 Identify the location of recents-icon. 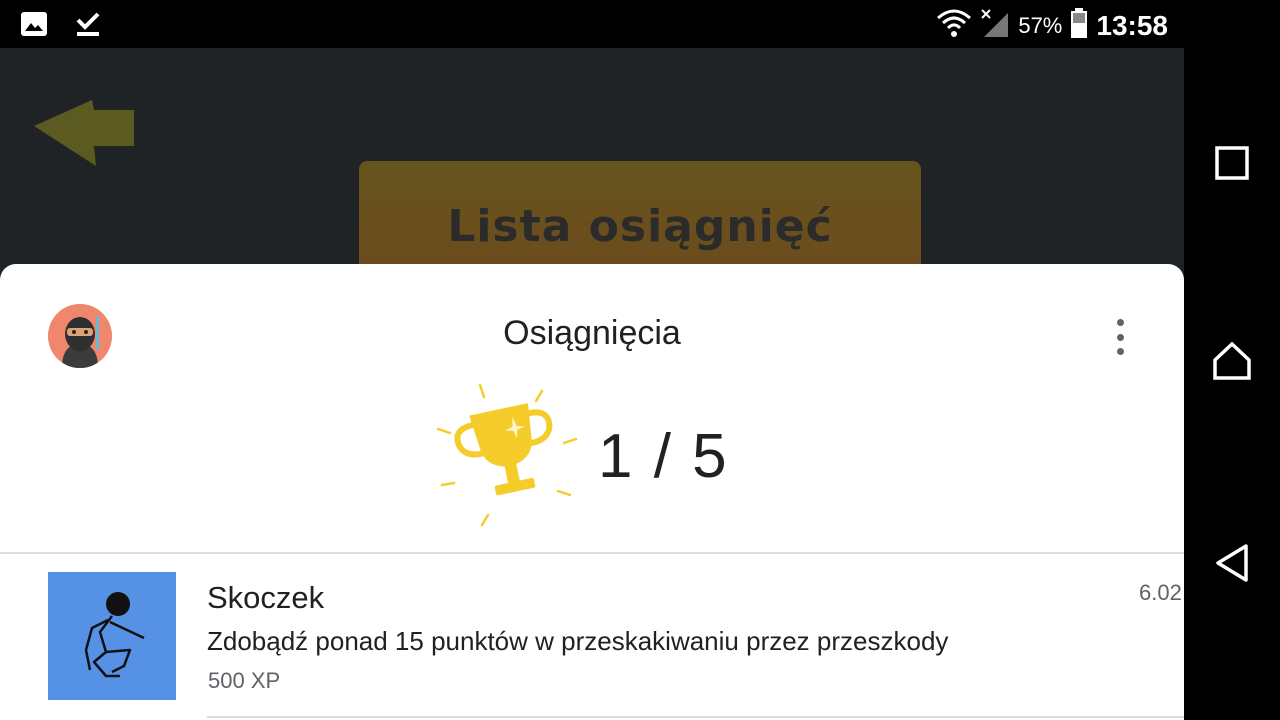
(1232, 163).